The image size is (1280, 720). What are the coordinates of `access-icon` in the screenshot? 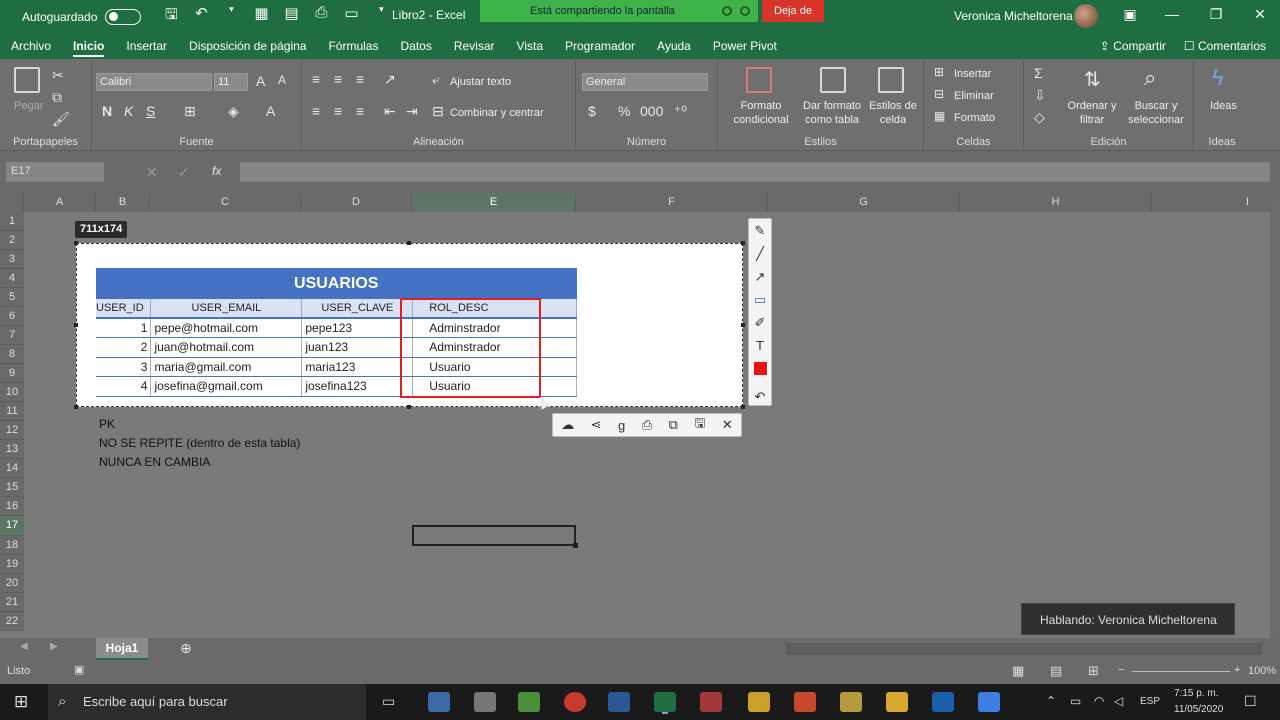 It's located at (711, 702).